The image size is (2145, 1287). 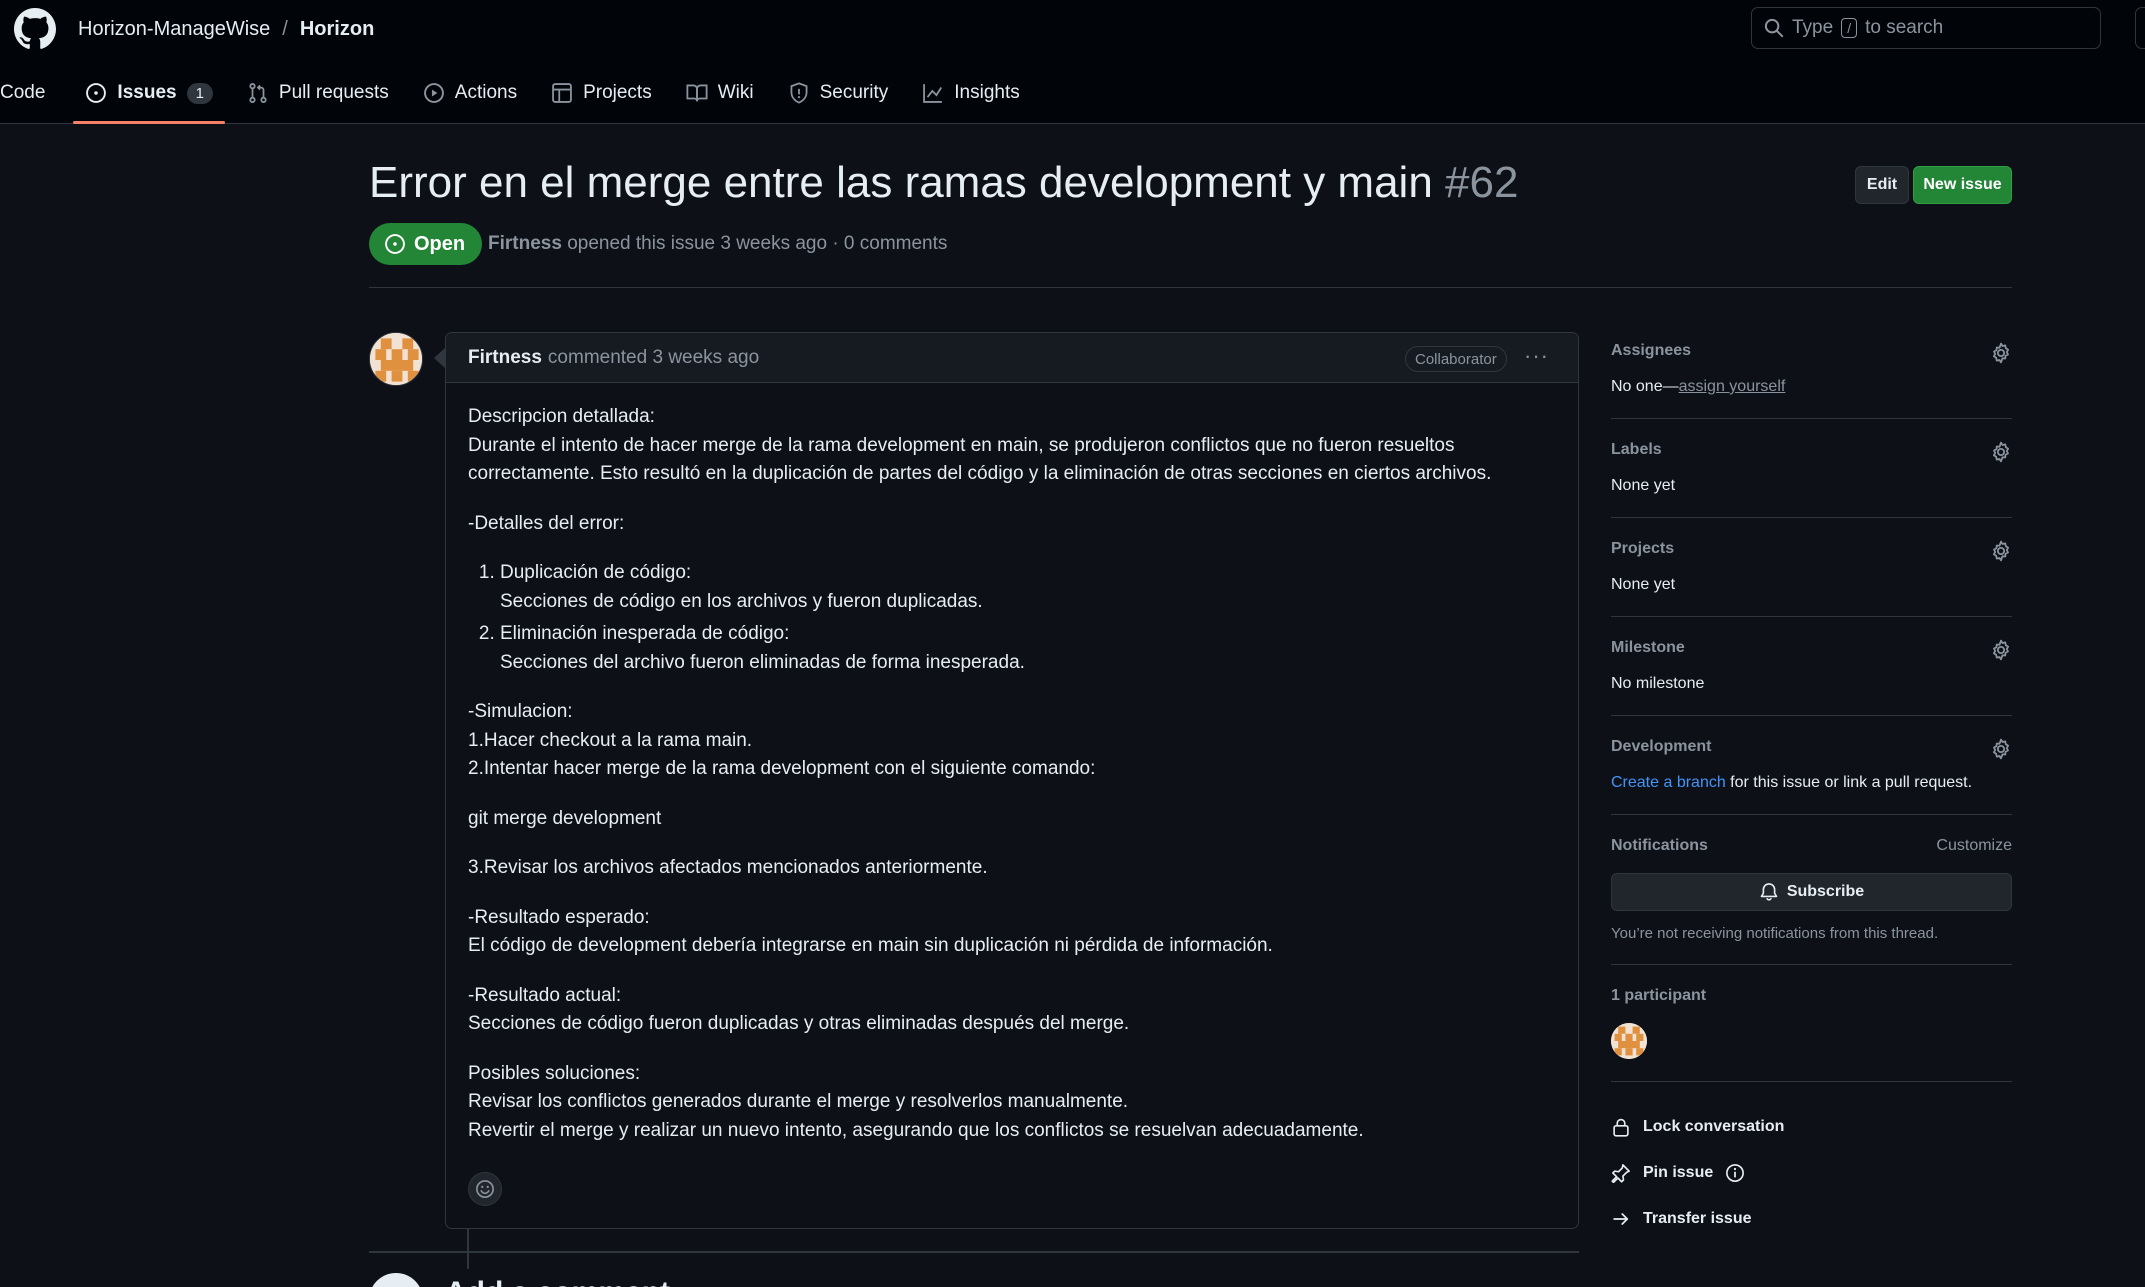 What do you see at coordinates (1811, 677) in the screenshot?
I see `sidebar-milestone: Milestone No milestone` at bounding box center [1811, 677].